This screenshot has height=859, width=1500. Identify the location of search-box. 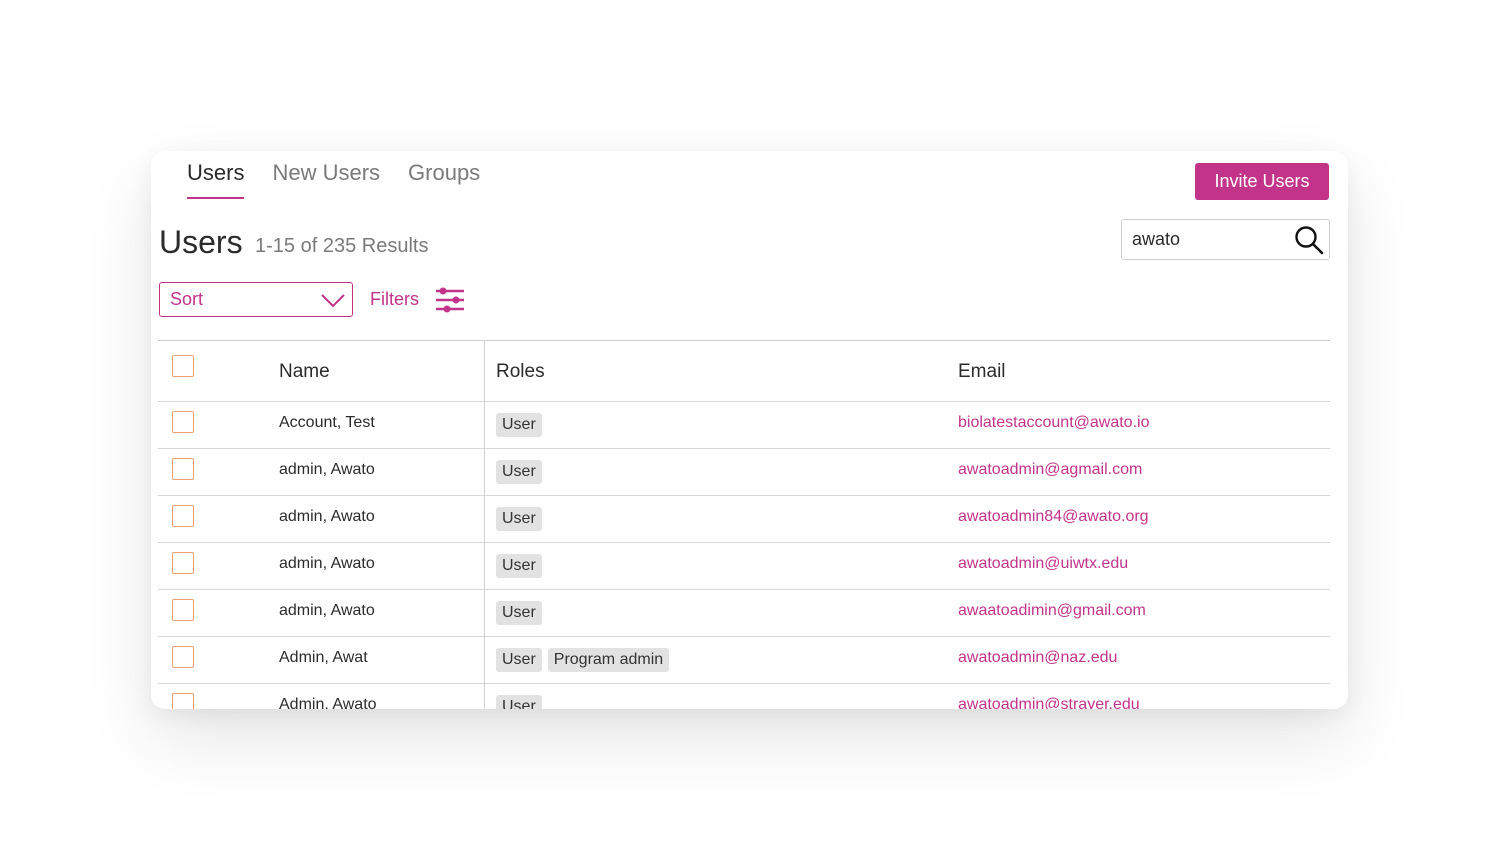
(1225, 239).